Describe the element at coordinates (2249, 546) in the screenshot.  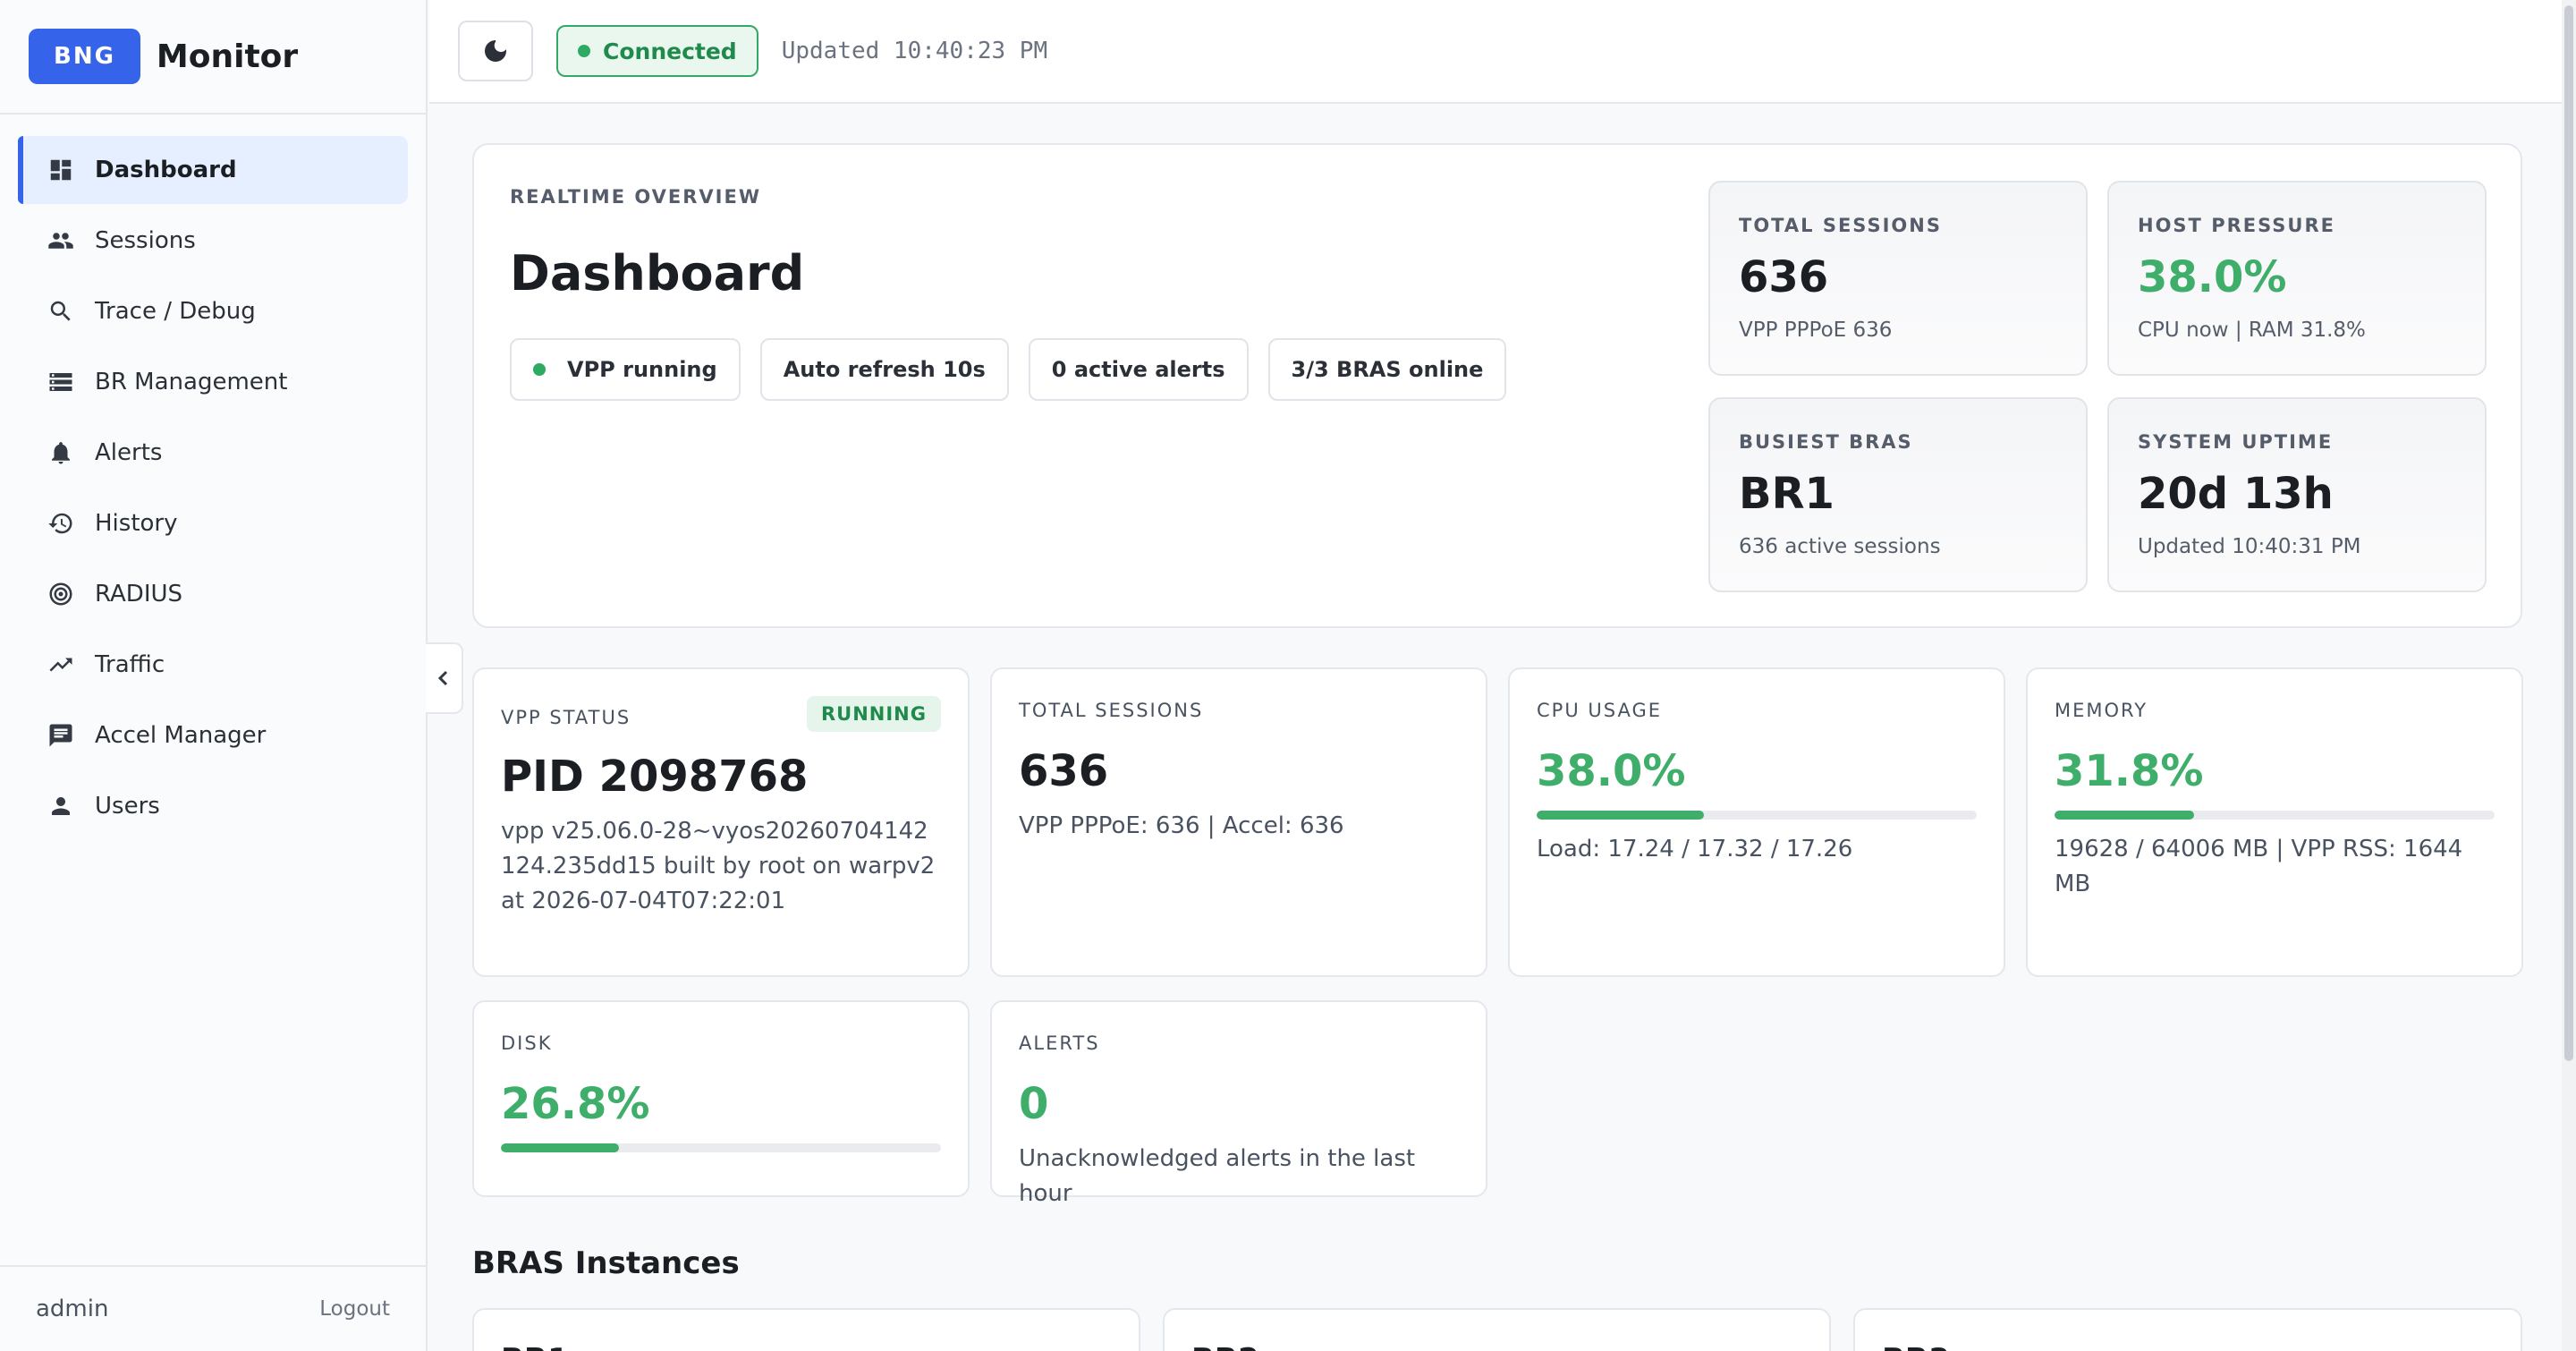
I see `stat-sub: Updated 10:40:31 PM` at that location.